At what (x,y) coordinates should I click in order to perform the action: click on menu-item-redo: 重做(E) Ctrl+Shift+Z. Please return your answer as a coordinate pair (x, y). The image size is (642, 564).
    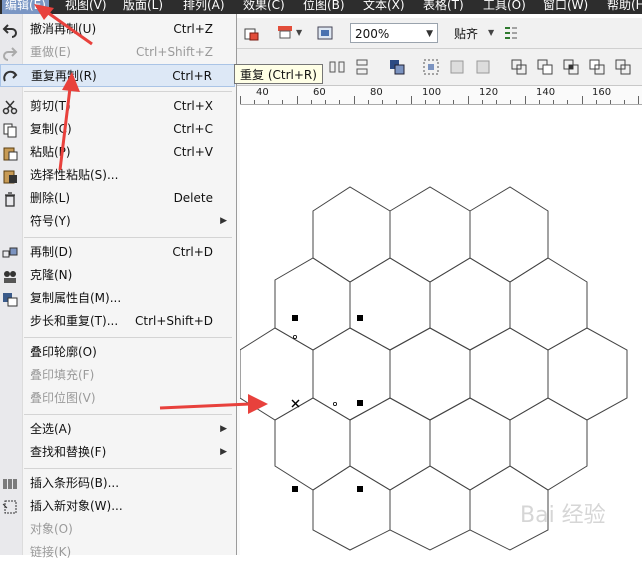
    Looking at the image, I should click on (117, 52).